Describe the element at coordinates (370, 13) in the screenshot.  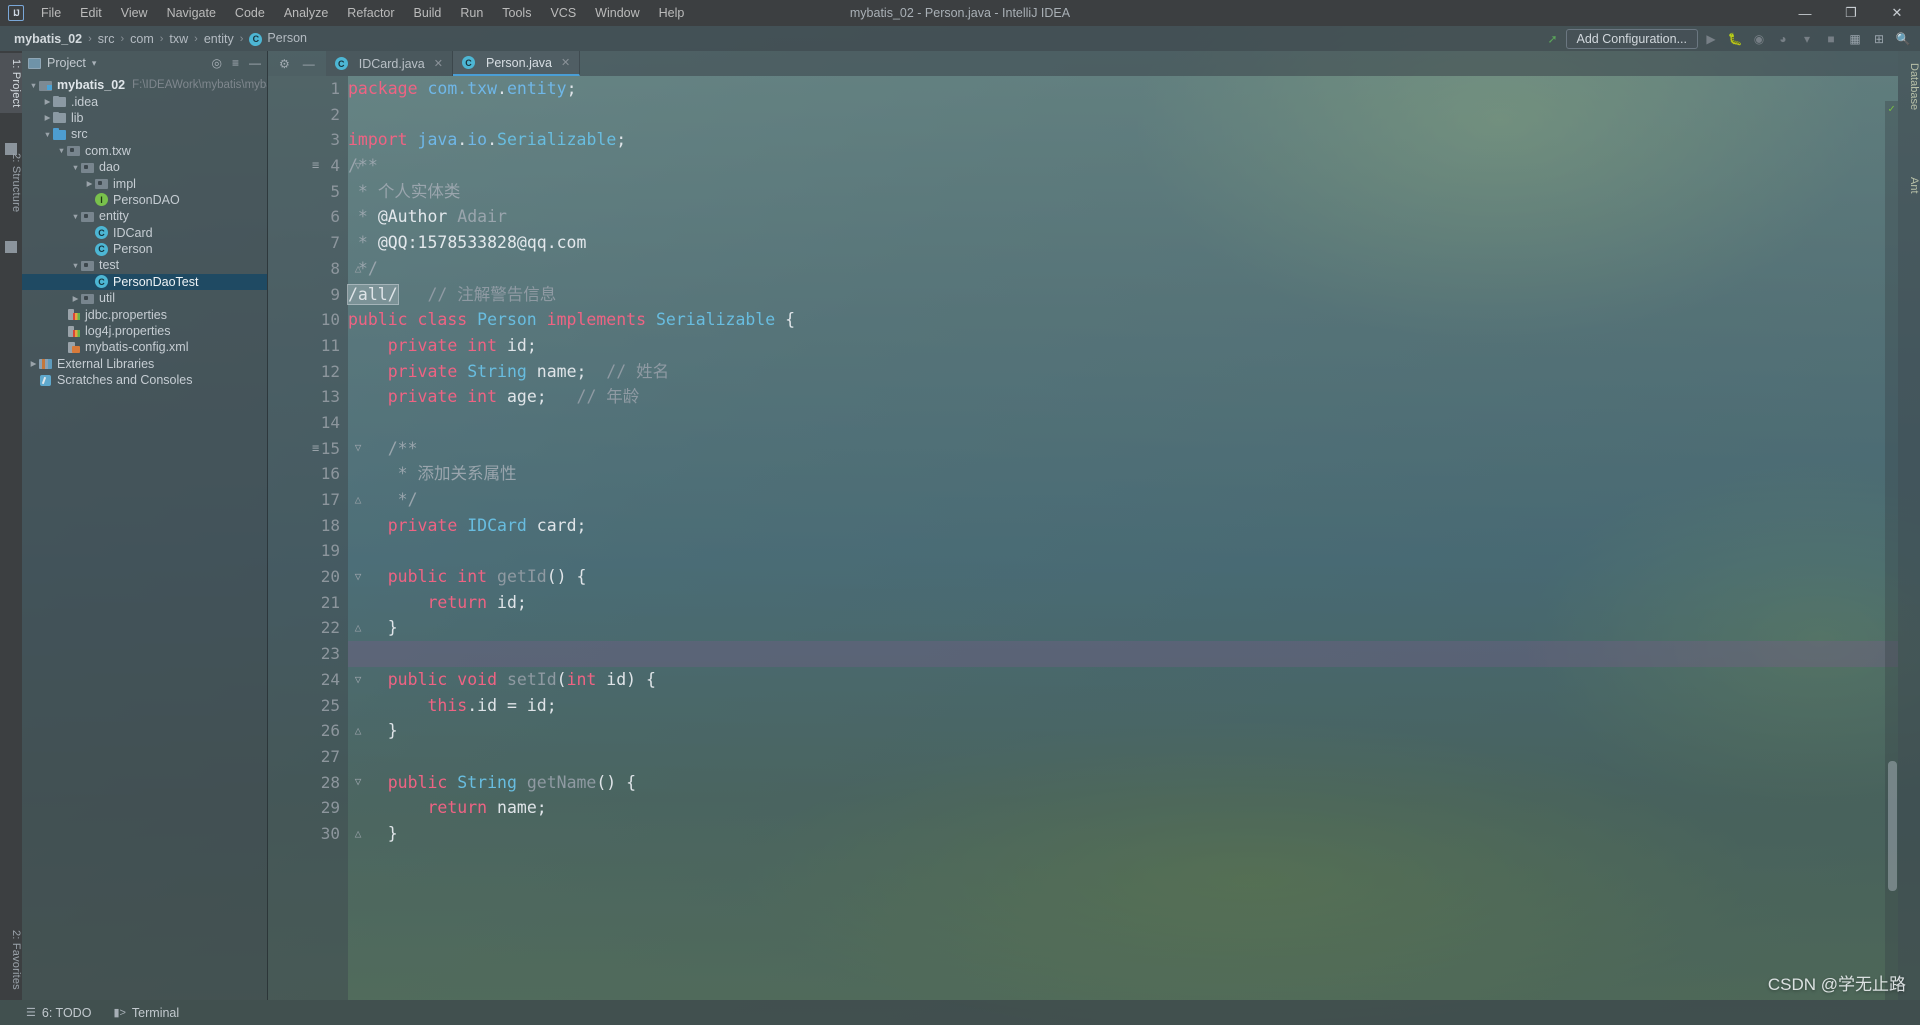
I see `menu-item-refactor: Refactor` at that location.